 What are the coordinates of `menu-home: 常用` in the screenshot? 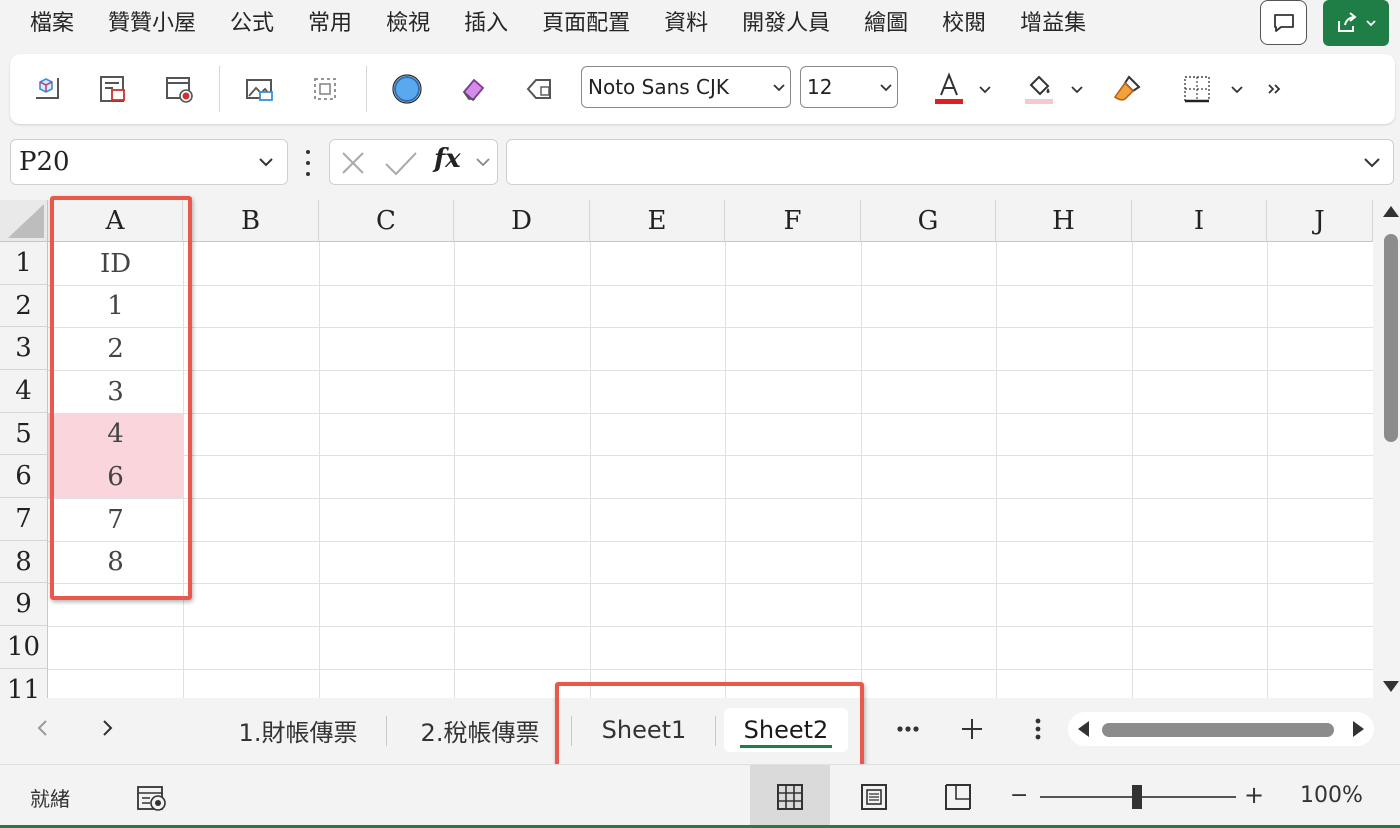 It's located at (330, 24).